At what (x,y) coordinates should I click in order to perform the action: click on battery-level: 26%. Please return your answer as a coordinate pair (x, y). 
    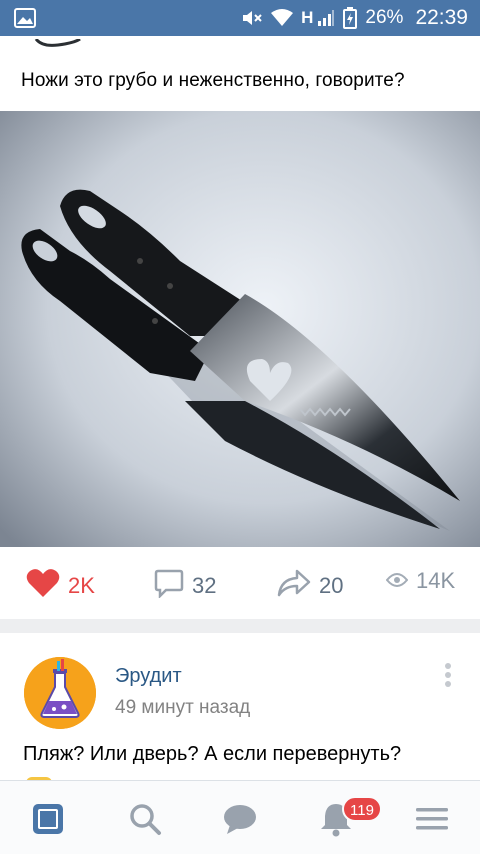
    Looking at the image, I should click on (384, 17).